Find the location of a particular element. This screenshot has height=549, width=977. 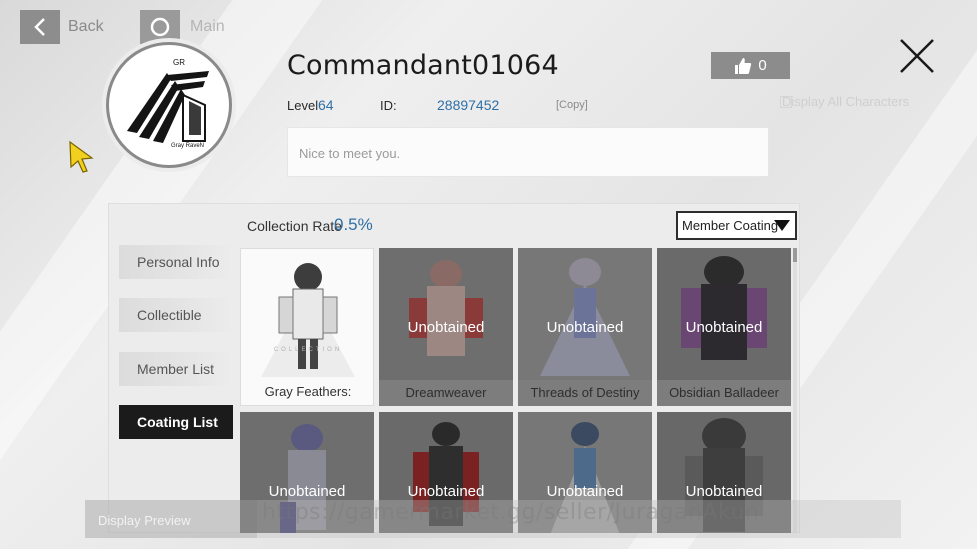

level-value: 64 is located at coordinates (326, 105).